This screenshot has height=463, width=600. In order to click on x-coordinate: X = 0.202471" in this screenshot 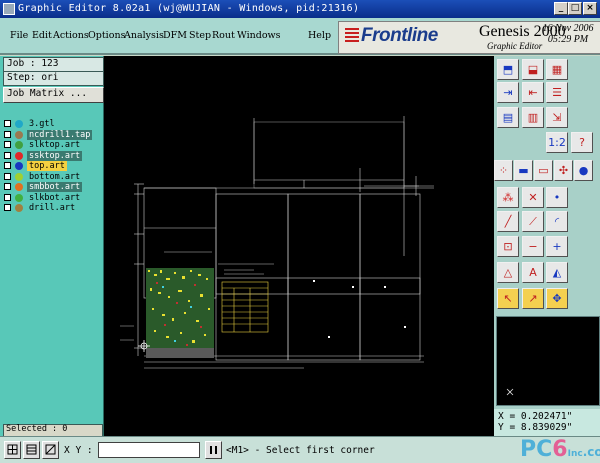, I will do `click(535, 416)`.